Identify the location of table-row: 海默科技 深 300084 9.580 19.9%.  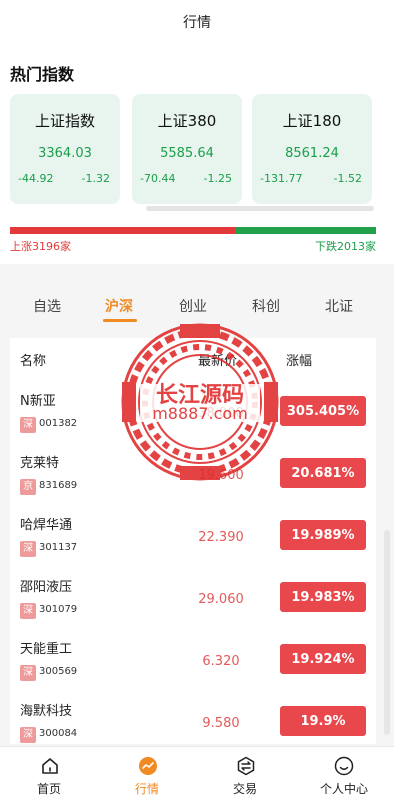
(193, 716).